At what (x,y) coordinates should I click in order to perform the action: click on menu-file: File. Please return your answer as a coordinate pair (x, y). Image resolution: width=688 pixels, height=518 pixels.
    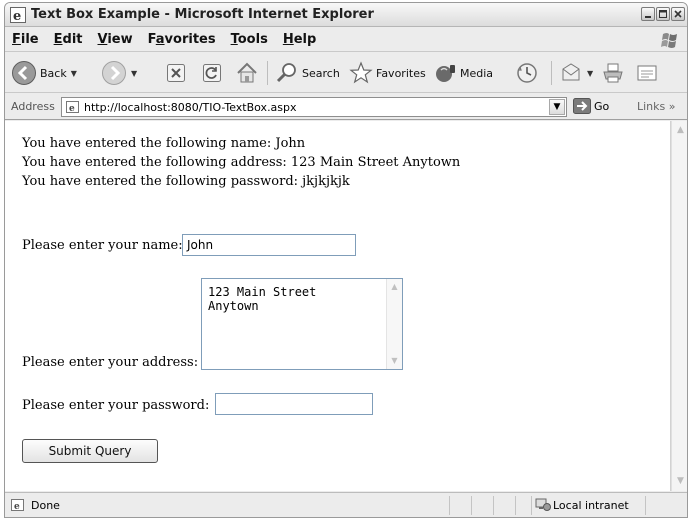
    Looking at the image, I should click on (25, 39).